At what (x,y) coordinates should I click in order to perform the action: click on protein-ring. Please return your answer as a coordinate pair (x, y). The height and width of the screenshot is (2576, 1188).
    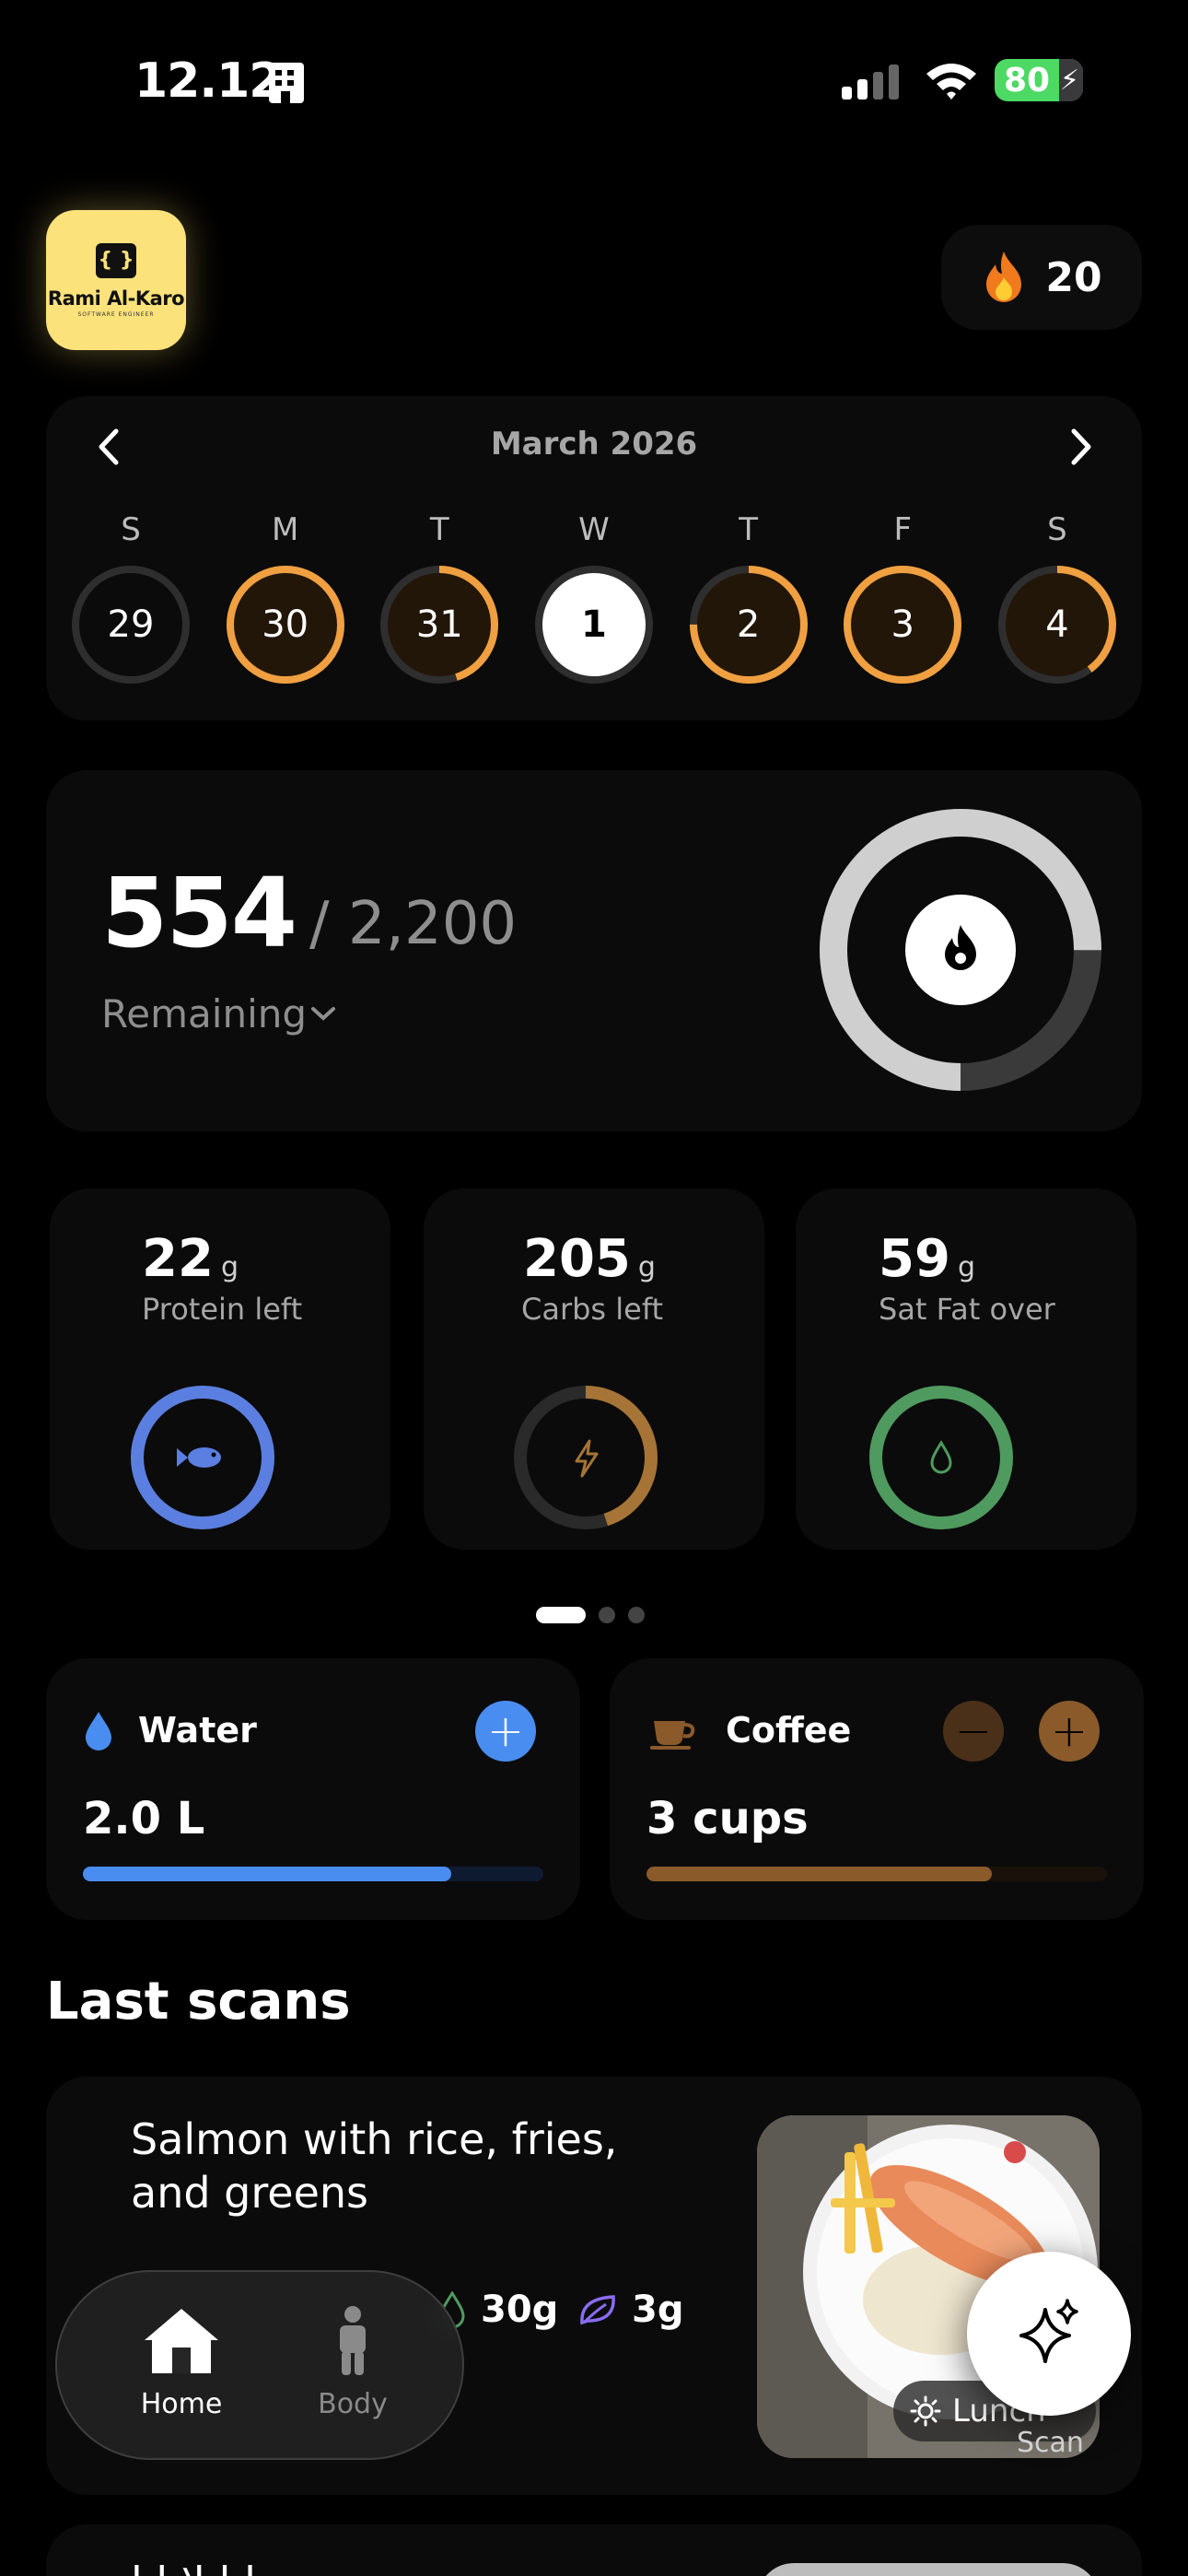
    Looking at the image, I should click on (202, 1457).